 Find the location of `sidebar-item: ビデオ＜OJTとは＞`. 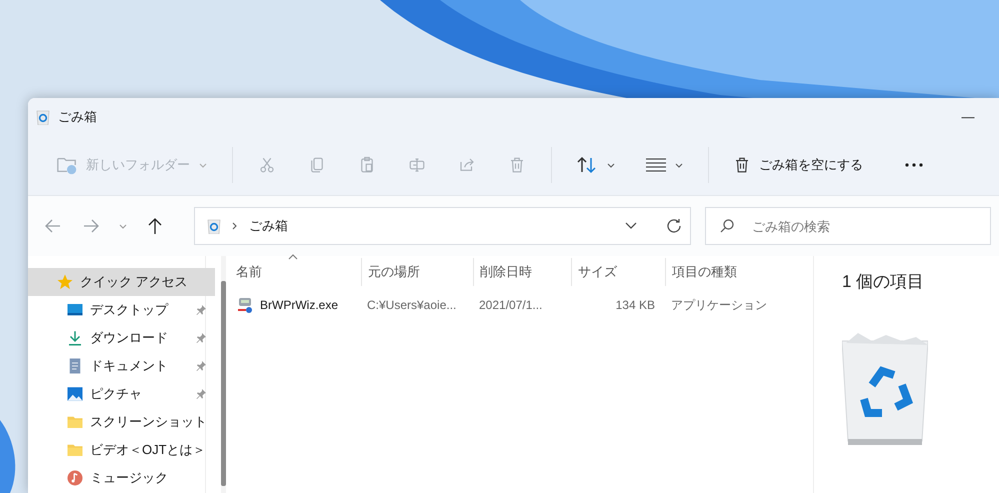

sidebar-item: ビデオ＜OJTとは＞ is located at coordinates (121, 450).